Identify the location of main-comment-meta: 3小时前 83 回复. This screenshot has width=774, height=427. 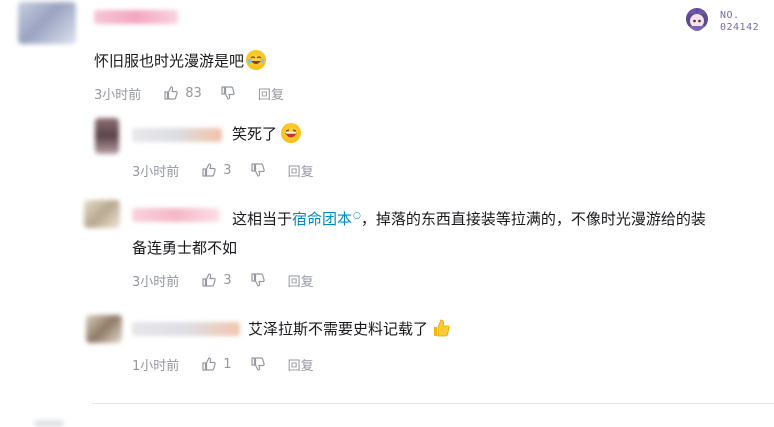
(189, 93).